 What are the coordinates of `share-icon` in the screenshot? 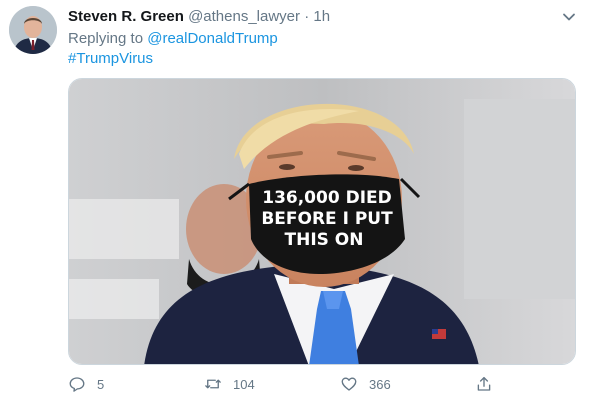 It's located at (484, 383).